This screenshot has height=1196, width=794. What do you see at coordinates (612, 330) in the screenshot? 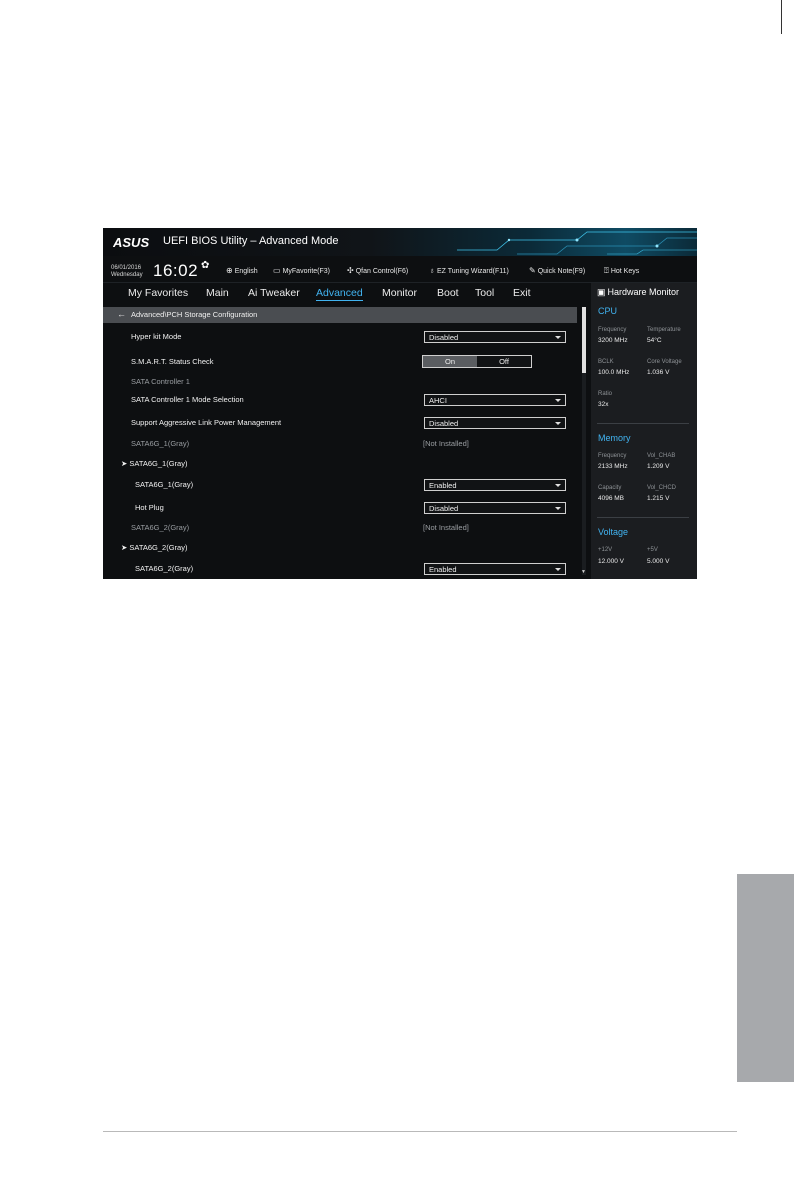
I see `cpu-frequency-label: Frequency` at bounding box center [612, 330].